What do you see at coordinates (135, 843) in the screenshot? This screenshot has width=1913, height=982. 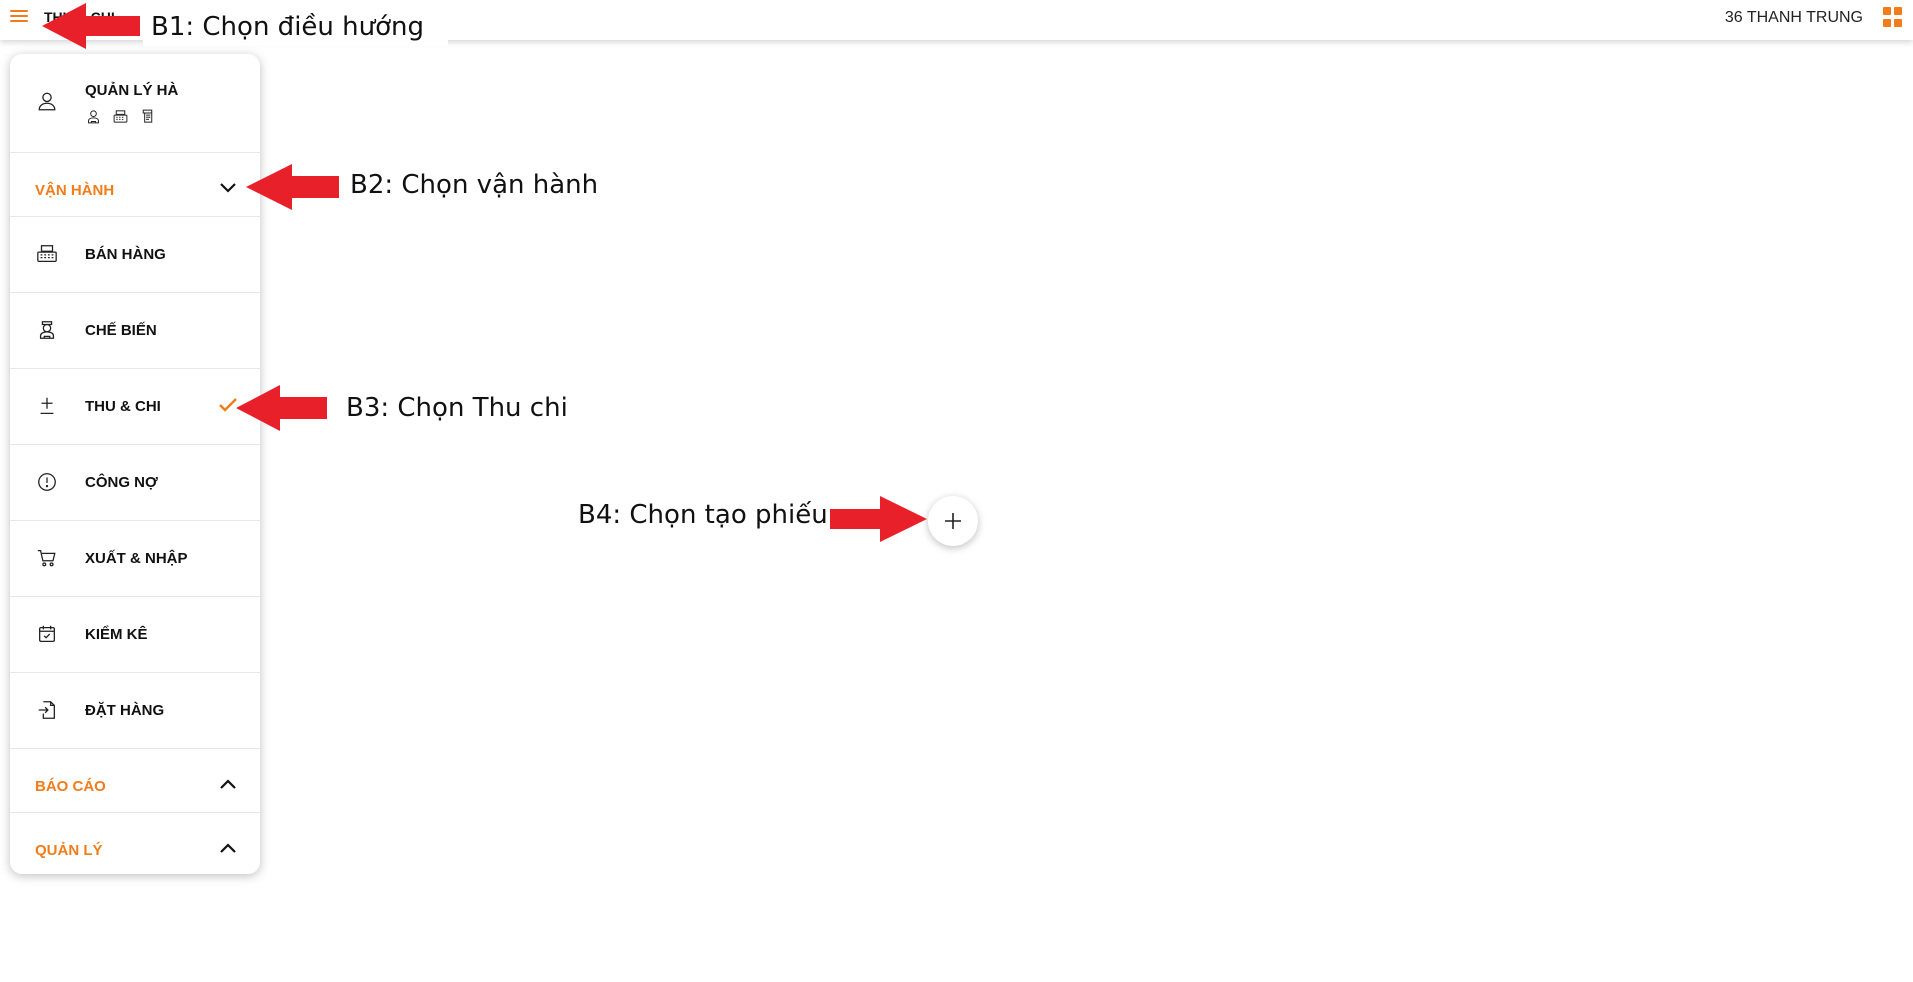 I see `section-quan-ly: QUẢN LÝ` at bounding box center [135, 843].